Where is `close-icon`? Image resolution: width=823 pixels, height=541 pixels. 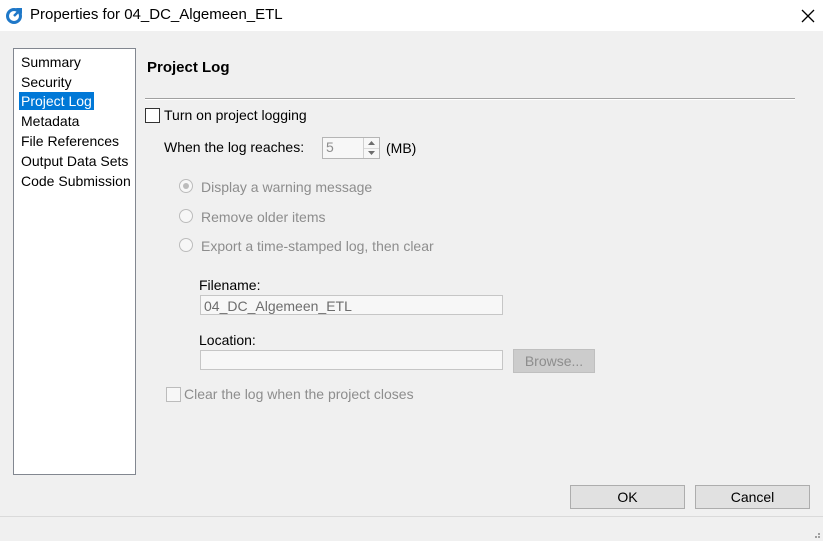 close-icon is located at coordinates (808, 15).